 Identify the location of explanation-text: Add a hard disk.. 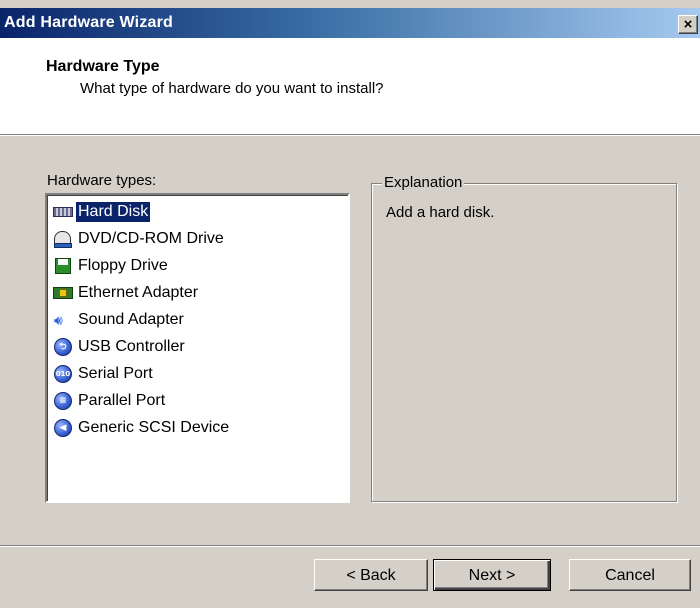
(440, 212).